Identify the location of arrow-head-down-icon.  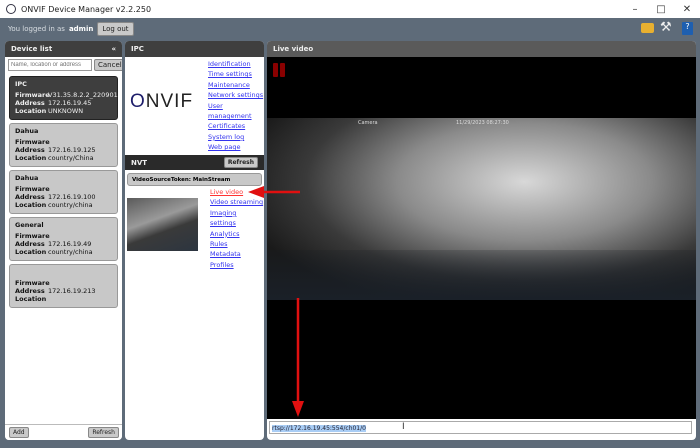
(298, 409).